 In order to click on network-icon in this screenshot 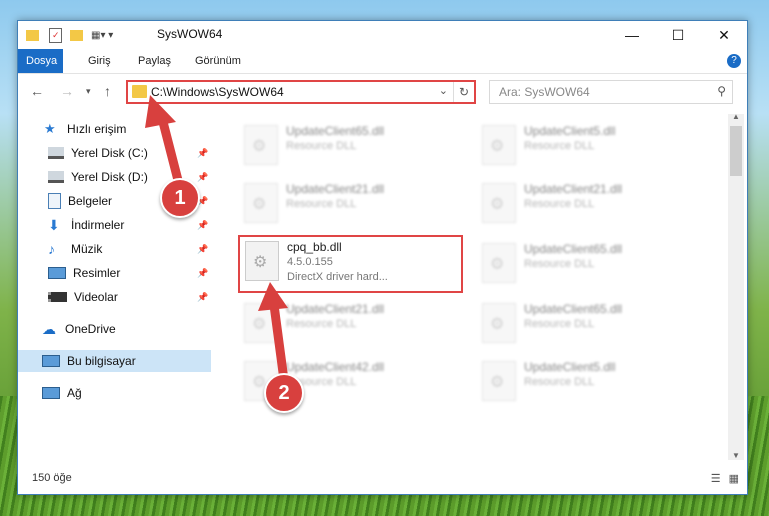, I will do `click(51, 393)`.